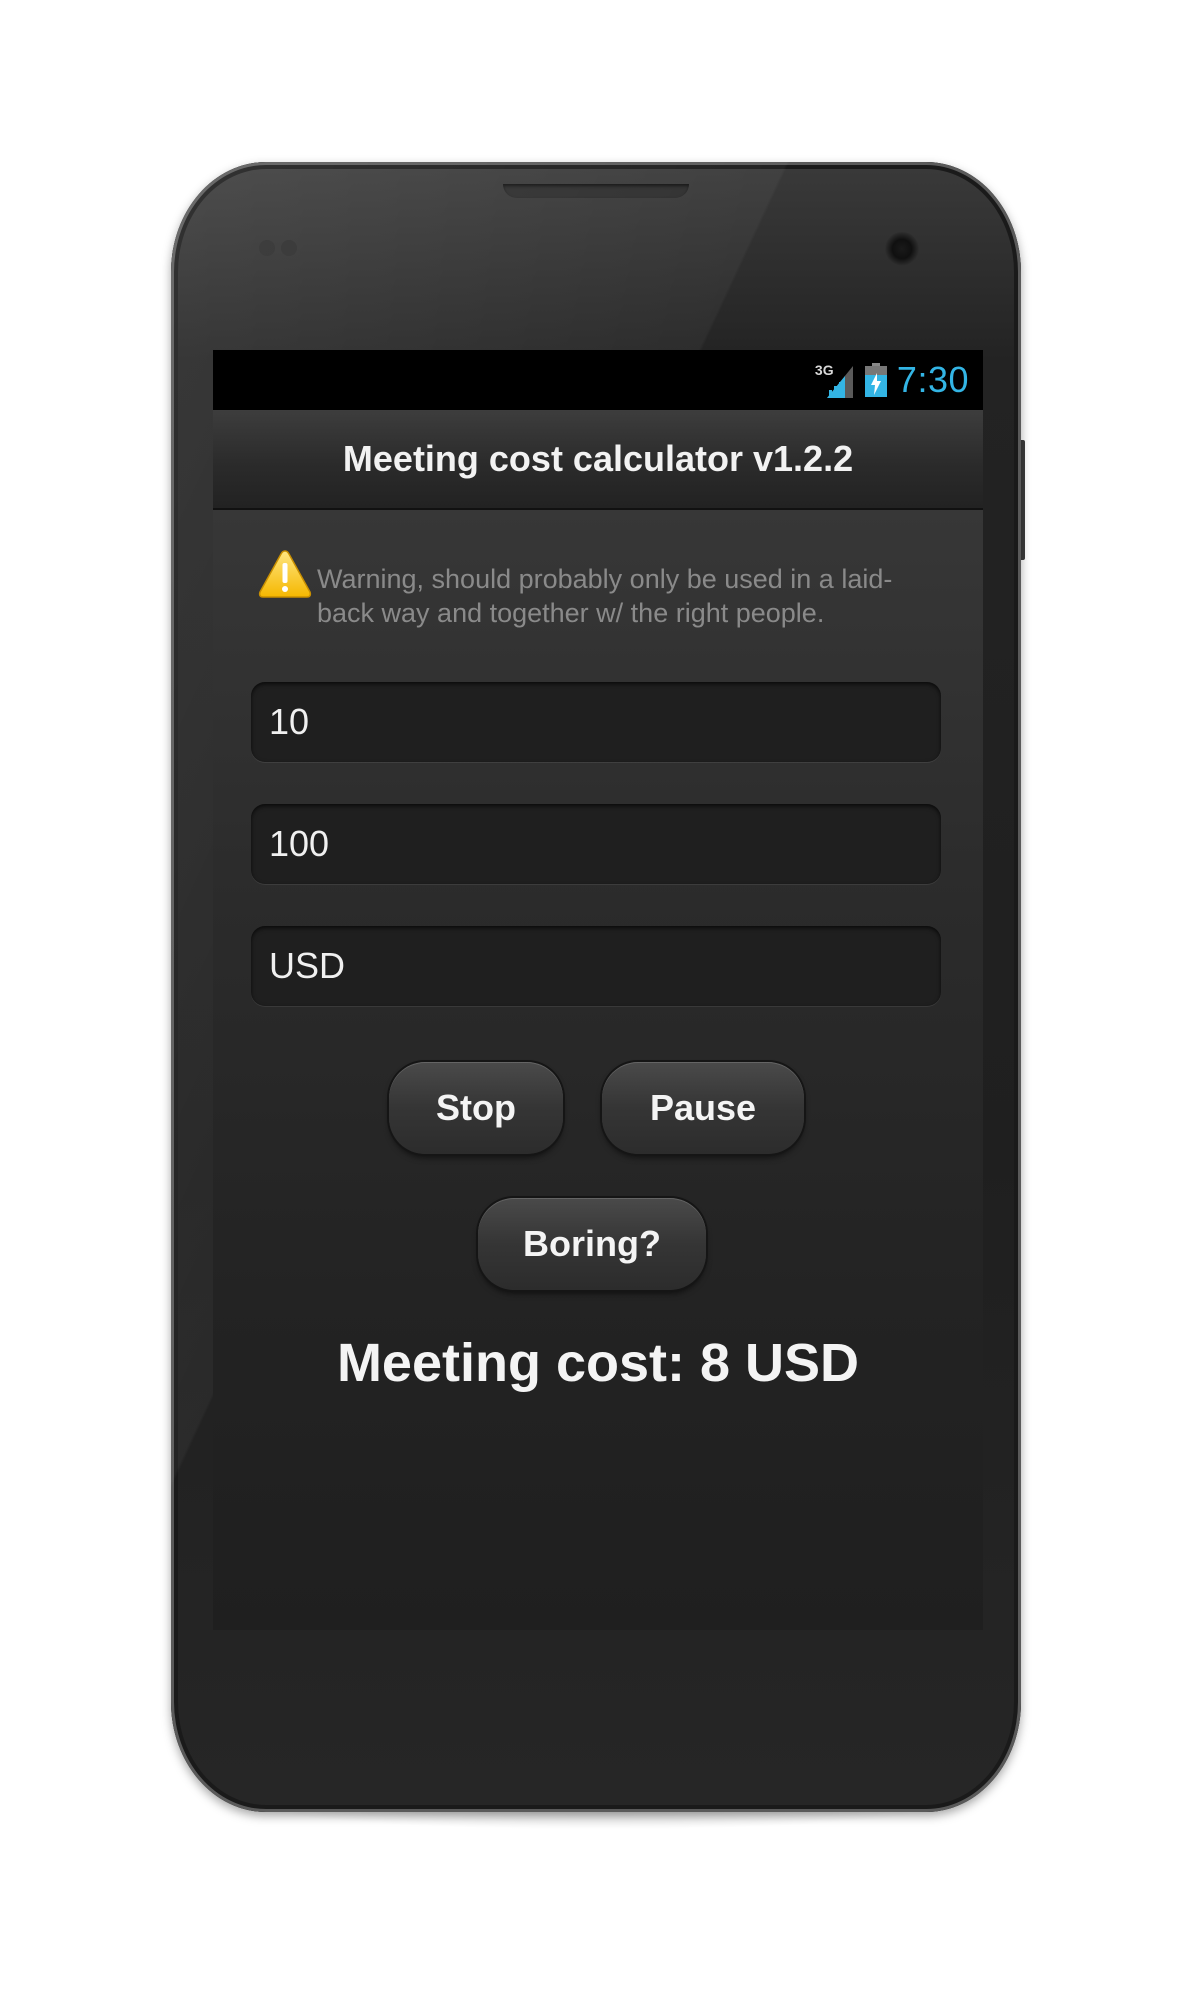 Image resolution: width=1195 pixels, height=1994 pixels. What do you see at coordinates (835, 380) in the screenshot?
I see `signal-bars-icon: 3G` at bounding box center [835, 380].